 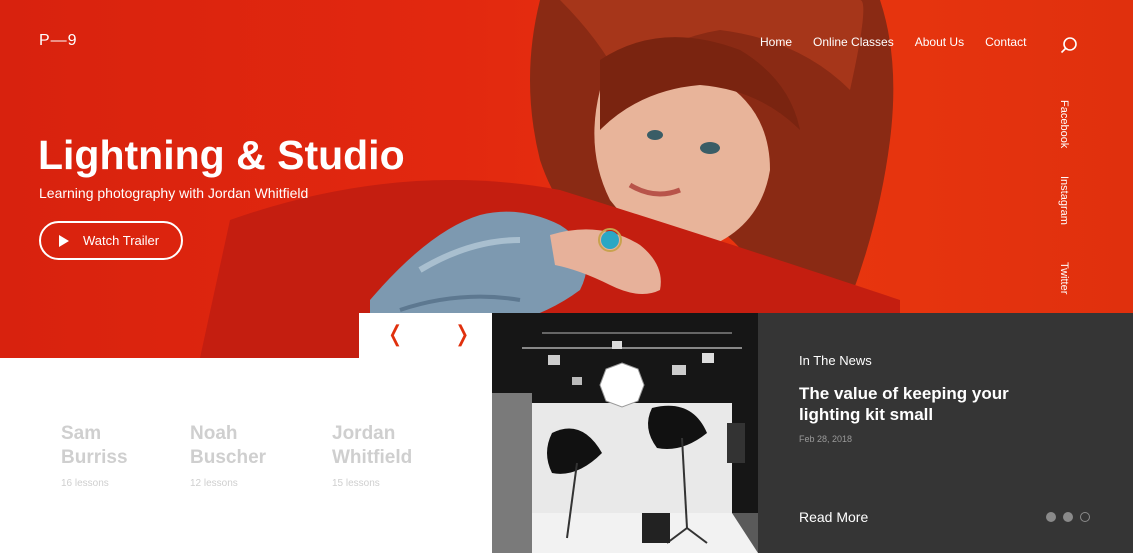 What do you see at coordinates (835, 360) in the screenshot?
I see `news-eyebrow: In The News` at bounding box center [835, 360].